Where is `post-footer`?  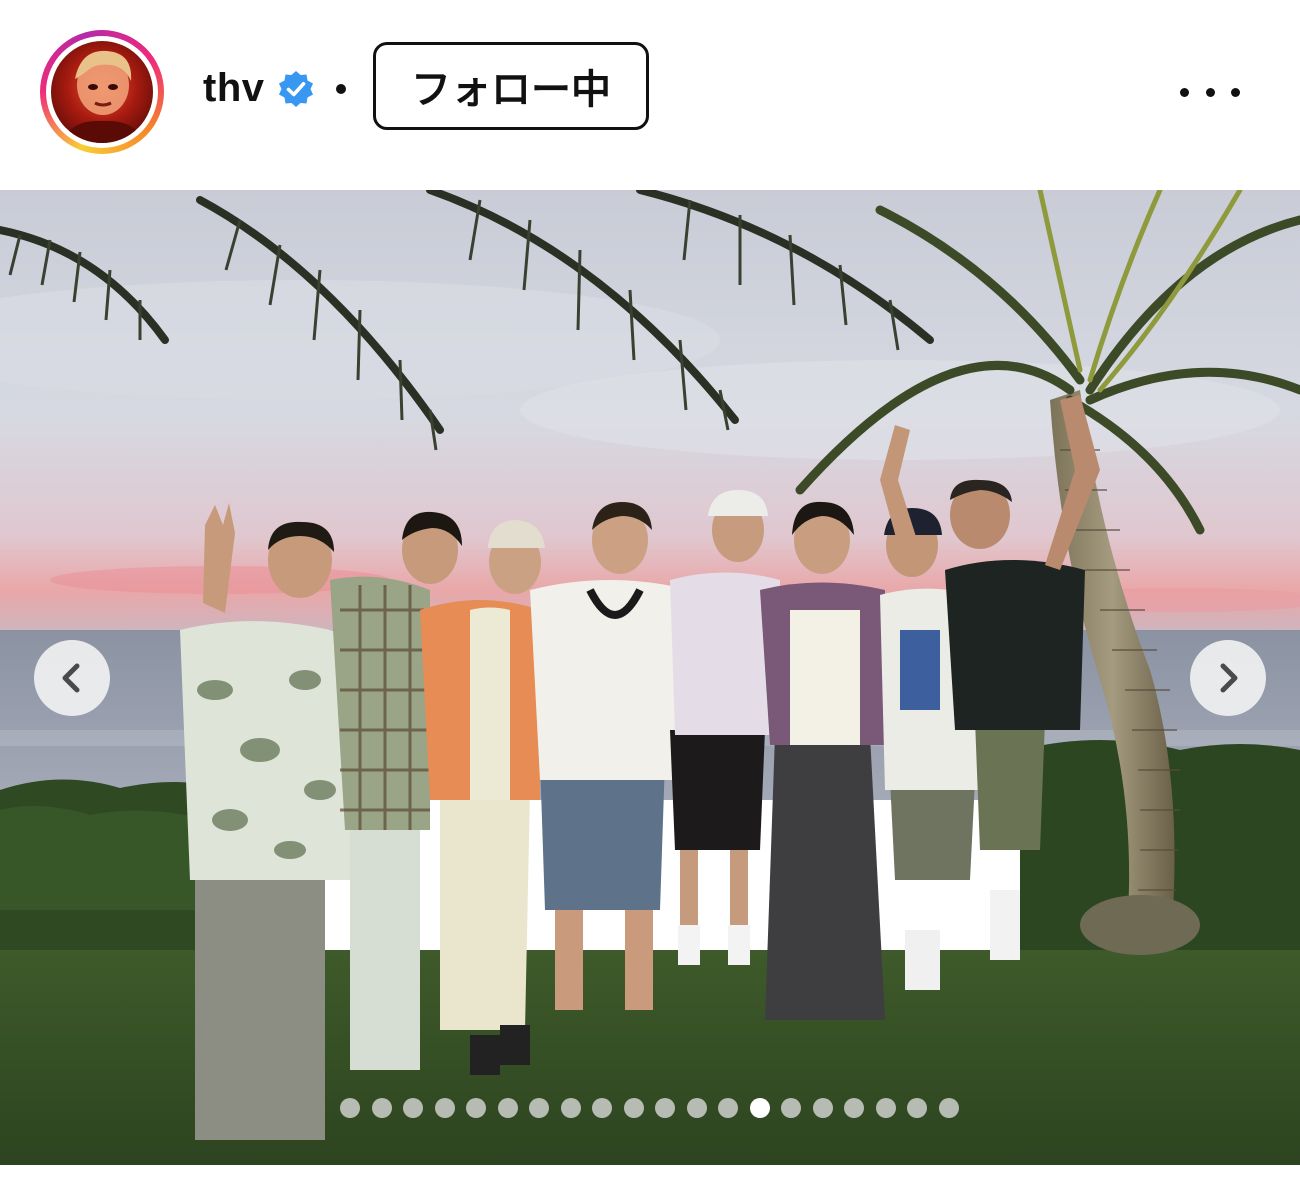
post-footer is located at coordinates (650, 1177).